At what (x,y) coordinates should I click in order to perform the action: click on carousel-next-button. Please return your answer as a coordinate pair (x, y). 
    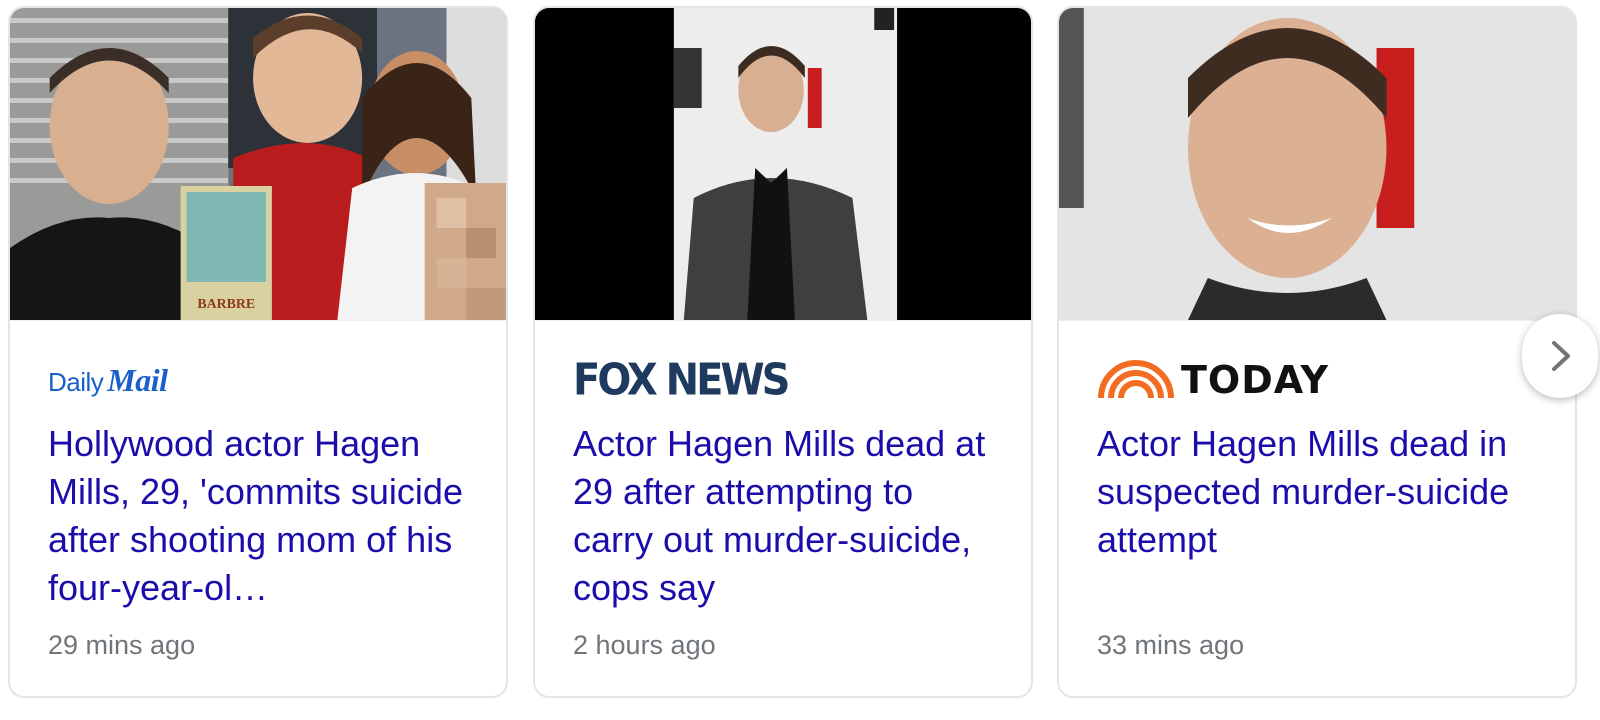
    Looking at the image, I should click on (1560, 356).